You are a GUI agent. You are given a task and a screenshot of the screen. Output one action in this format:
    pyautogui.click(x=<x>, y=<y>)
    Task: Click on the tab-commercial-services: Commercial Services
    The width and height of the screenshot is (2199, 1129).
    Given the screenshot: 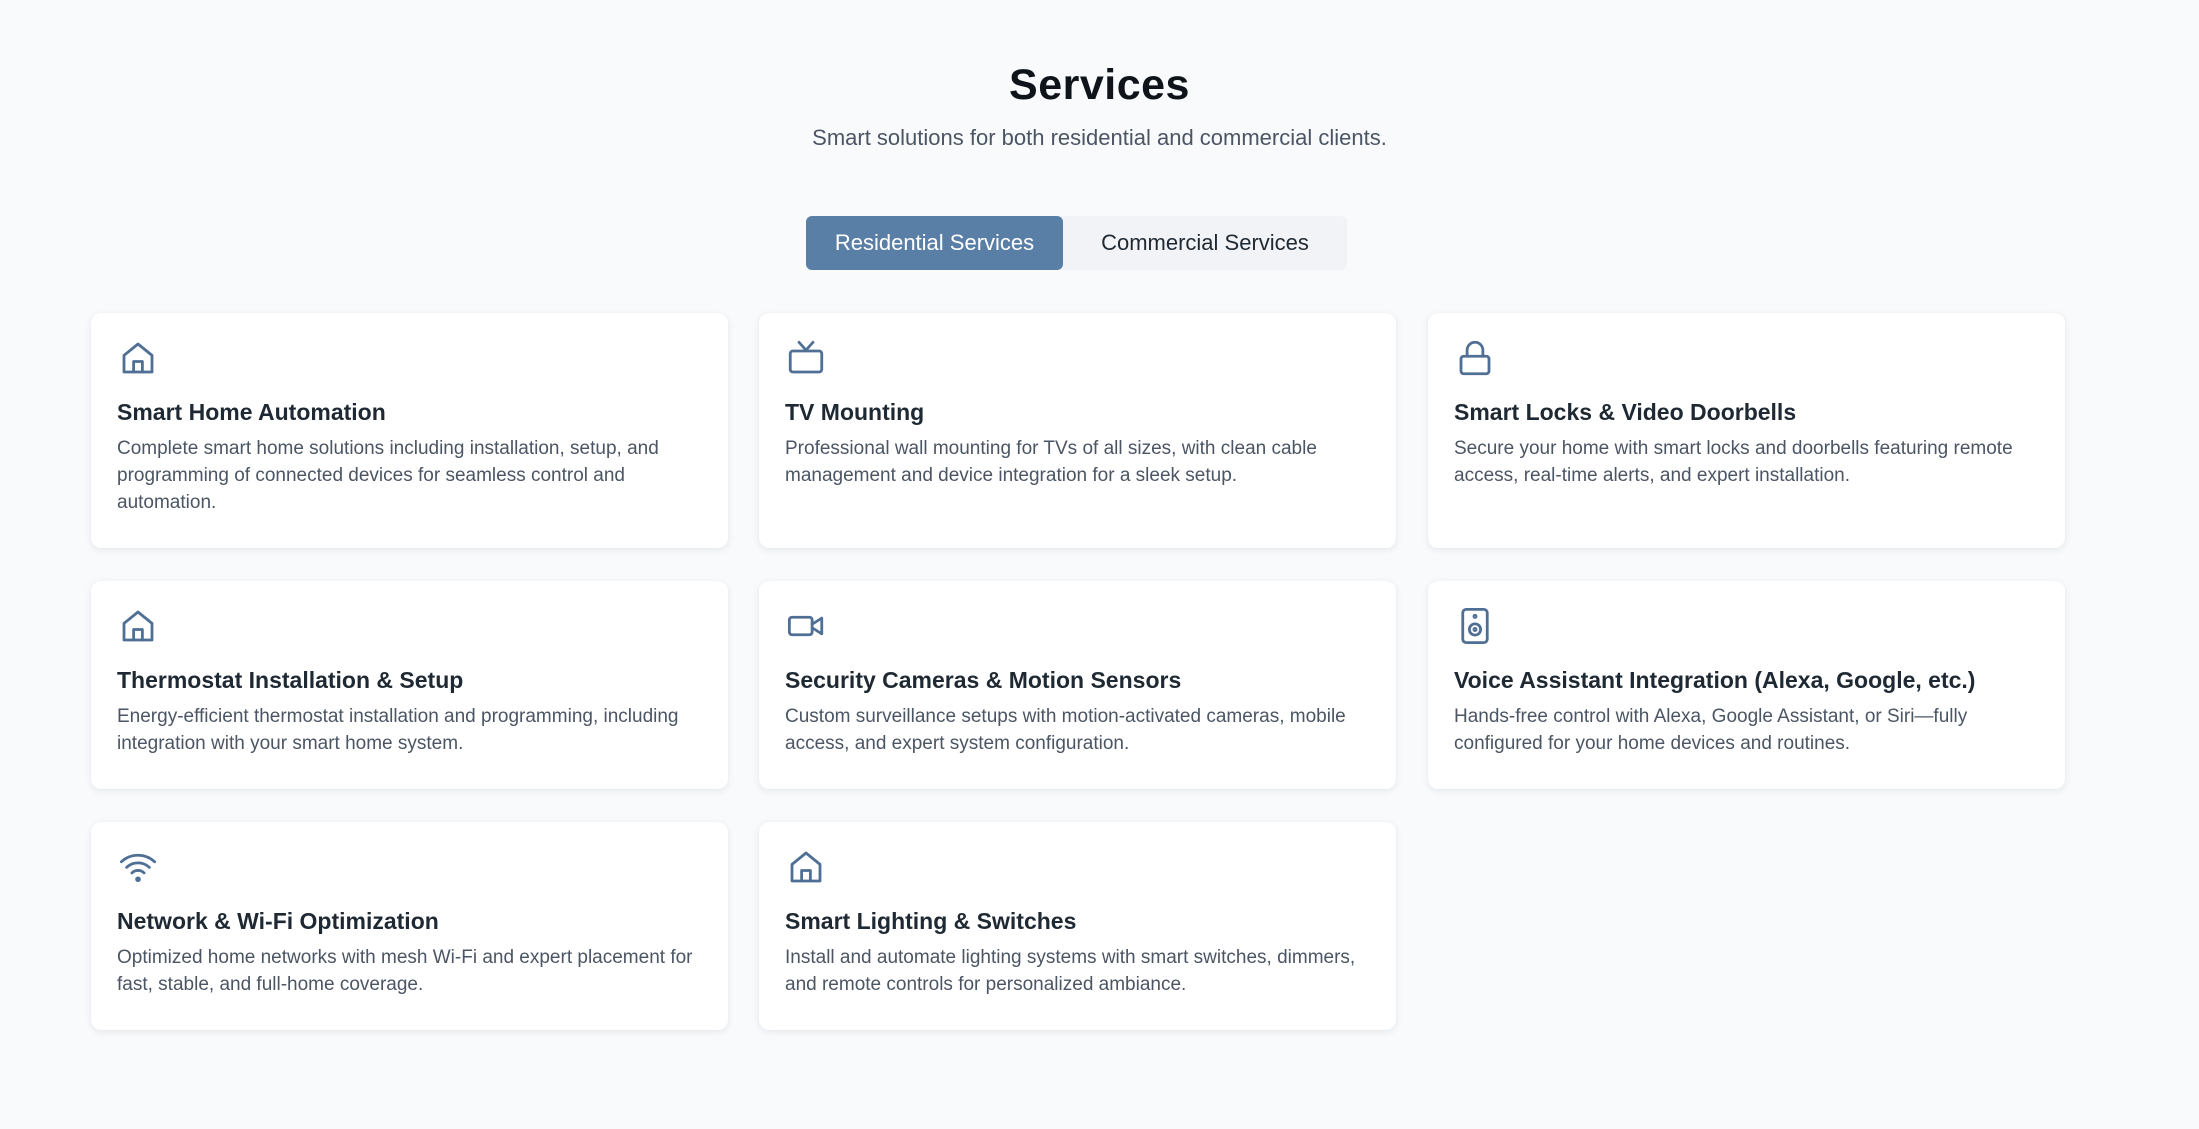 What is the action you would take?
    pyautogui.click(x=1205, y=243)
    